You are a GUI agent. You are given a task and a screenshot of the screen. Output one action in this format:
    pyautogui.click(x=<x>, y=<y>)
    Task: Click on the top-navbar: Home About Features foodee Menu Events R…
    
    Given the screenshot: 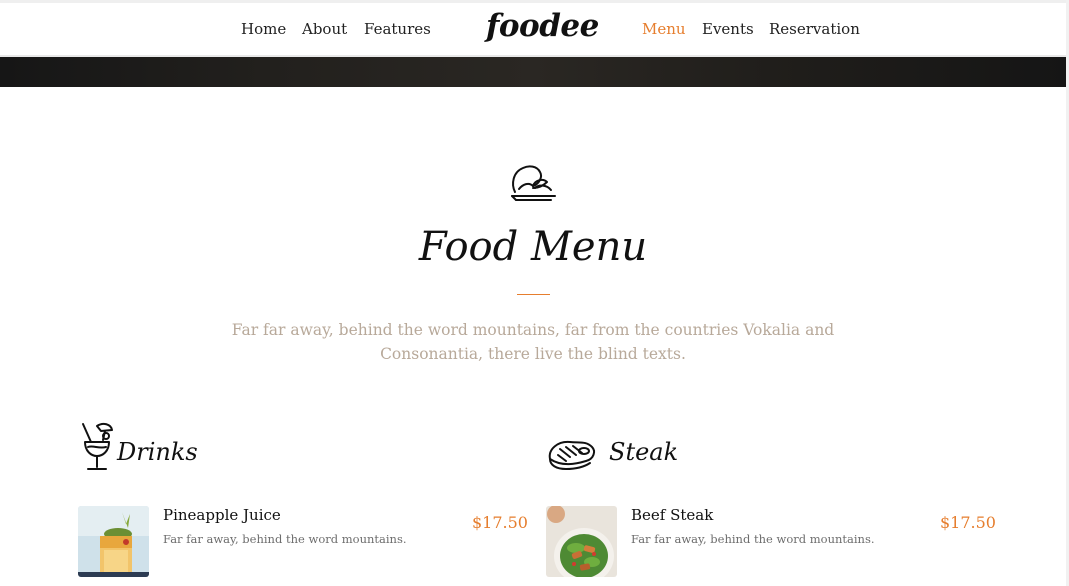 What is the action you would take?
    pyautogui.click(x=534, y=28)
    